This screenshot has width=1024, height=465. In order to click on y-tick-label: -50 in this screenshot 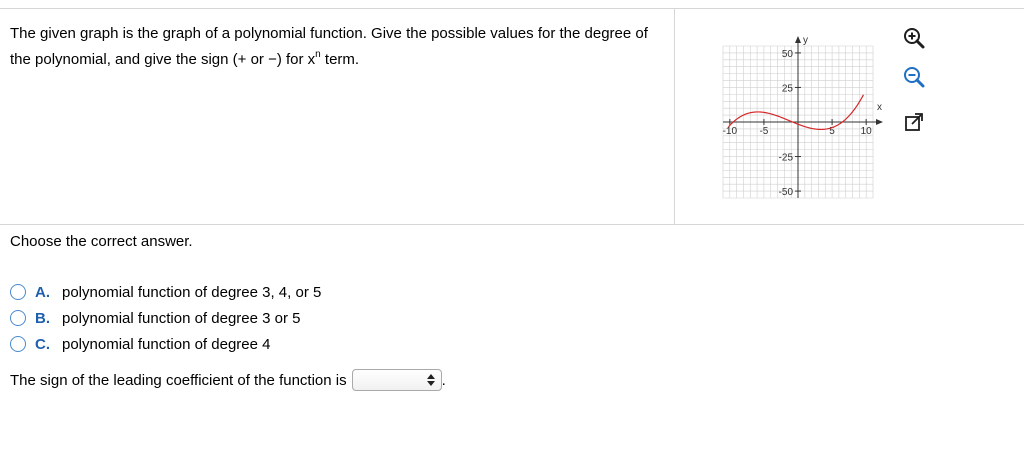, I will do `click(786, 192)`.